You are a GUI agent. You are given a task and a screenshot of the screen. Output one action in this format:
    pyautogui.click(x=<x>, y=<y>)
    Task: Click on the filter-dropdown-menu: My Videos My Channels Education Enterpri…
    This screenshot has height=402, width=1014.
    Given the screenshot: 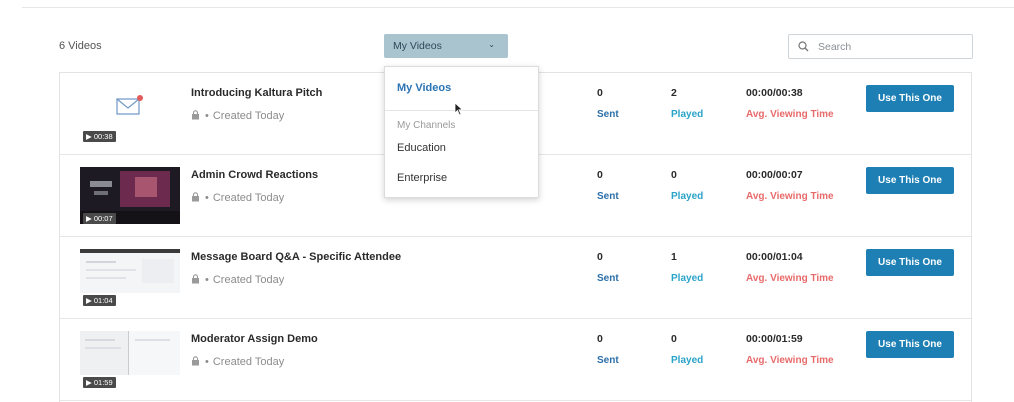 What is the action you would take?
    pyautogui.click(x=461, y=132)
    